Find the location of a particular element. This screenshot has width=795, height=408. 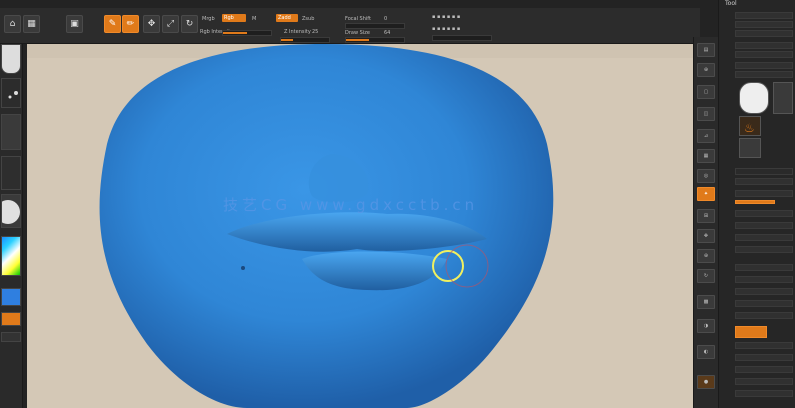

flame-icon: ♨ is located at coordinates (749, 128).